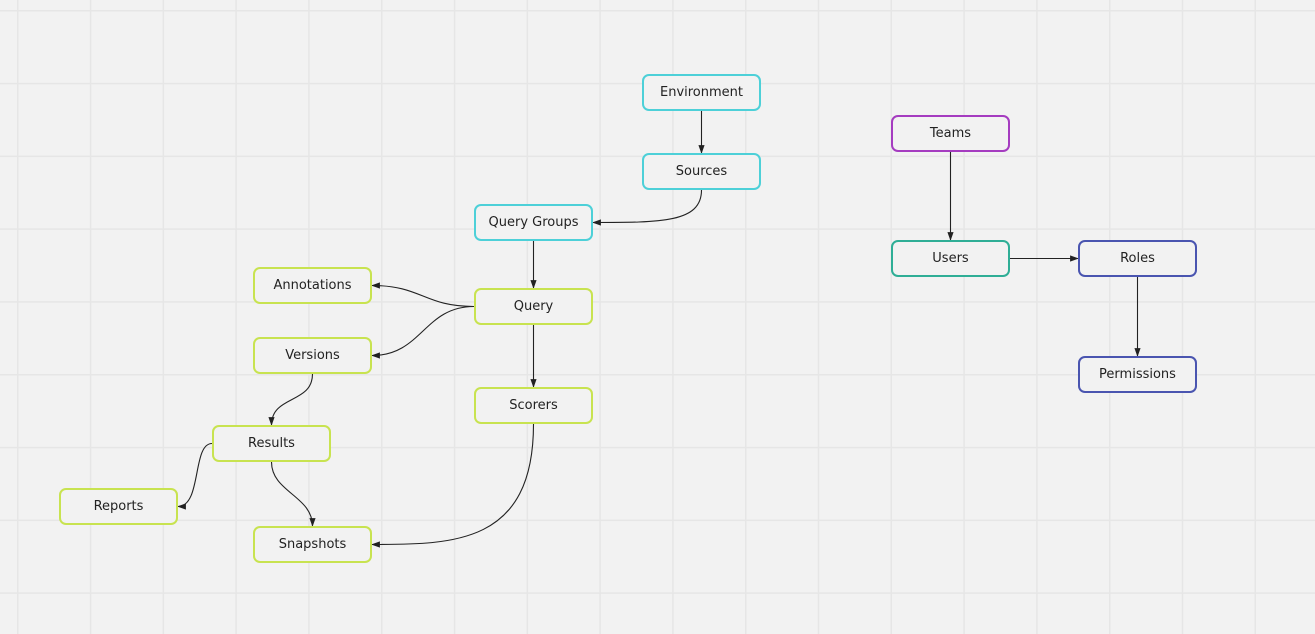 This screenshot has height=634, width=1315. I want to click on node-permissions: Permissions, so click(1137, 374).